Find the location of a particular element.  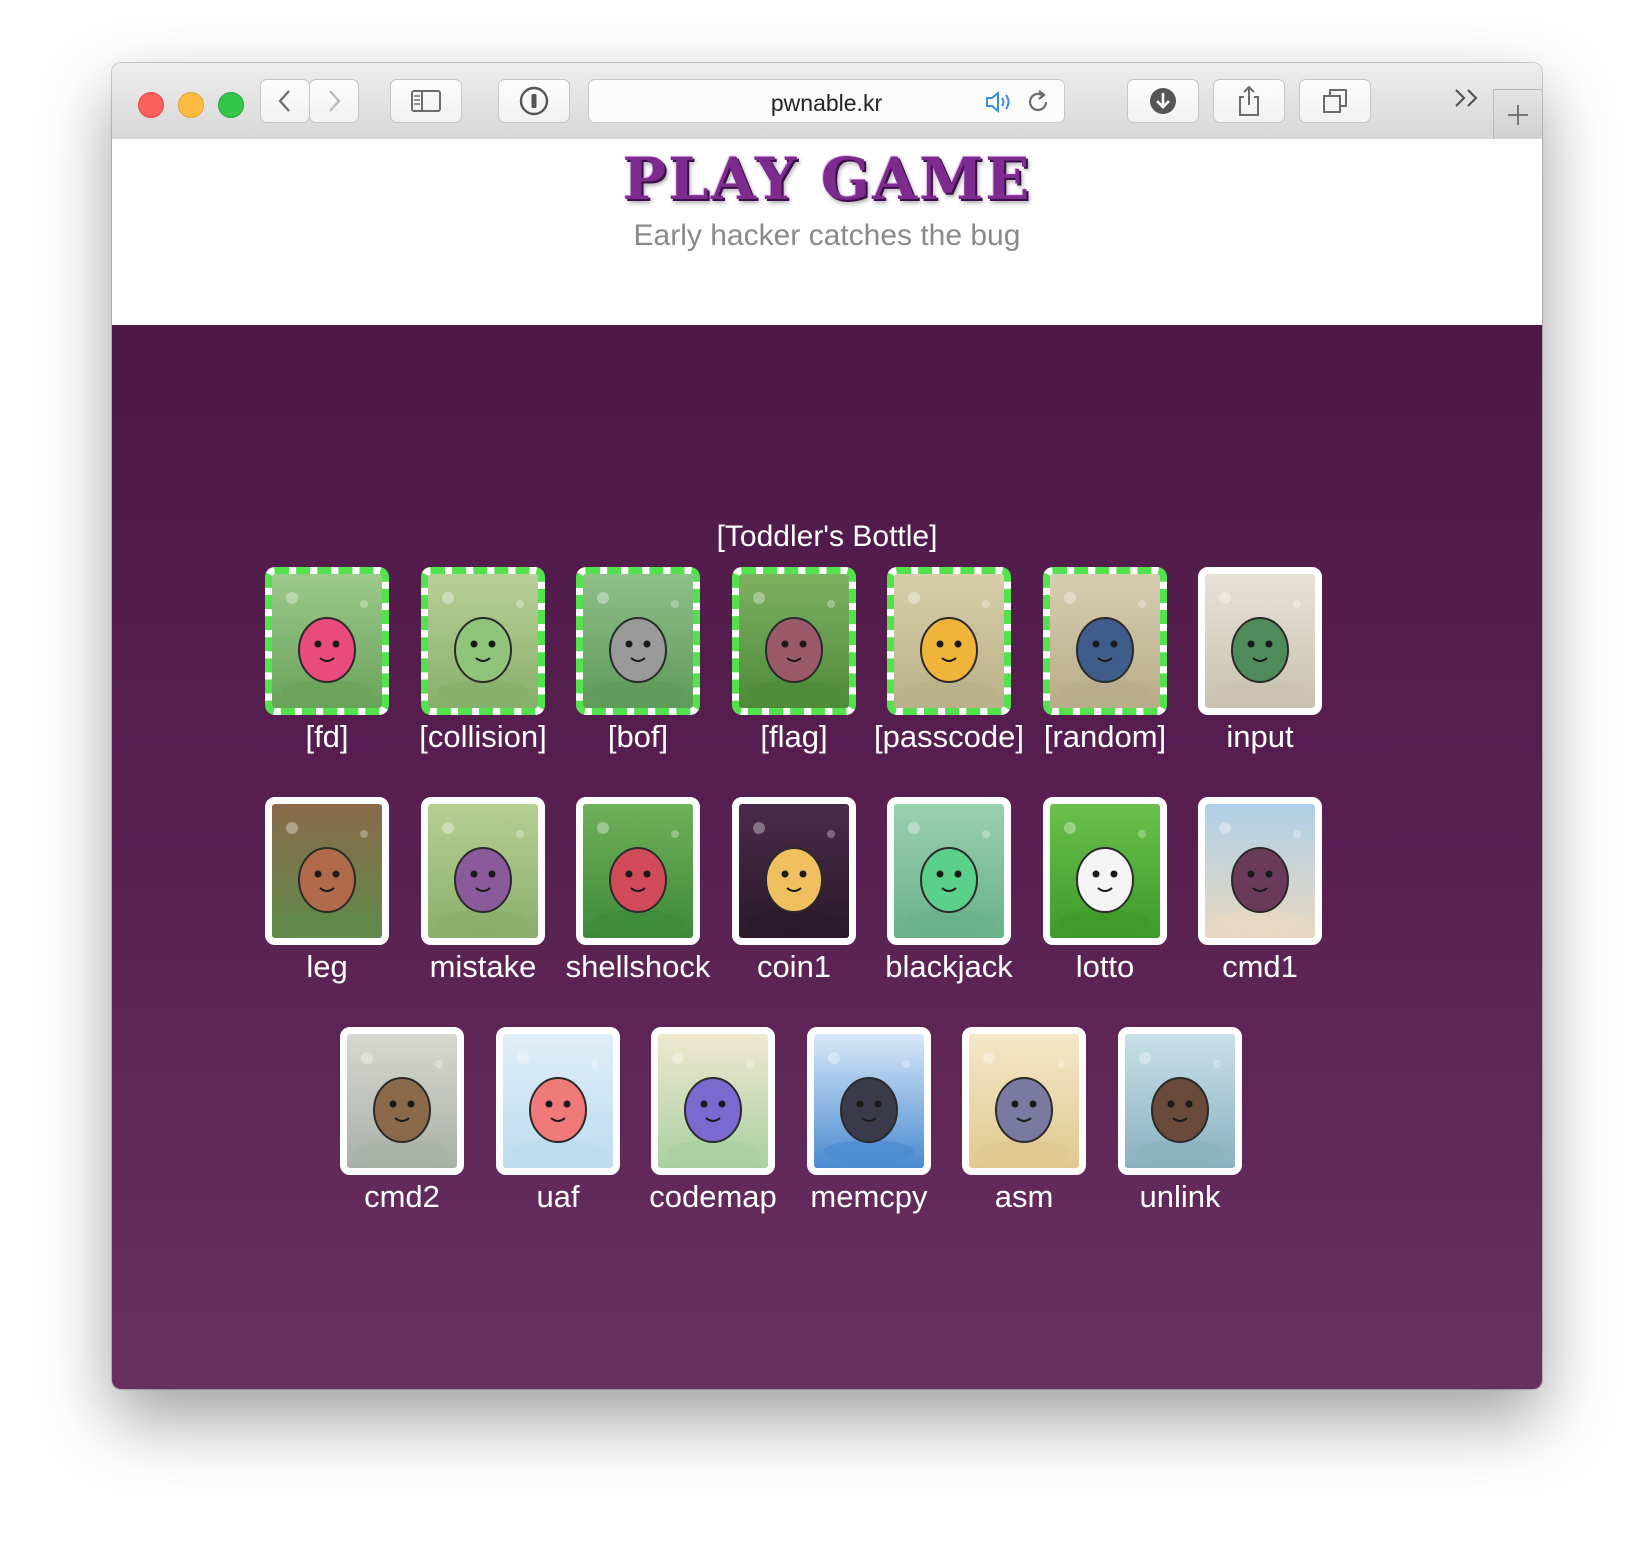

challenge-label: asm is located at coordinates (1024, 1197).